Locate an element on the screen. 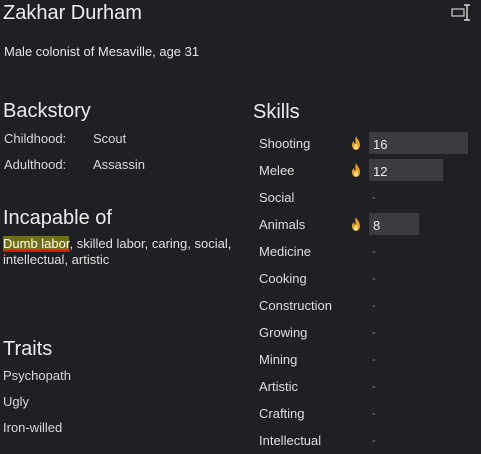 Image resolution: width=481 pixels, height=454 pixels. skill-row-crafting: Crafting - is located at coordinates (369, 413).